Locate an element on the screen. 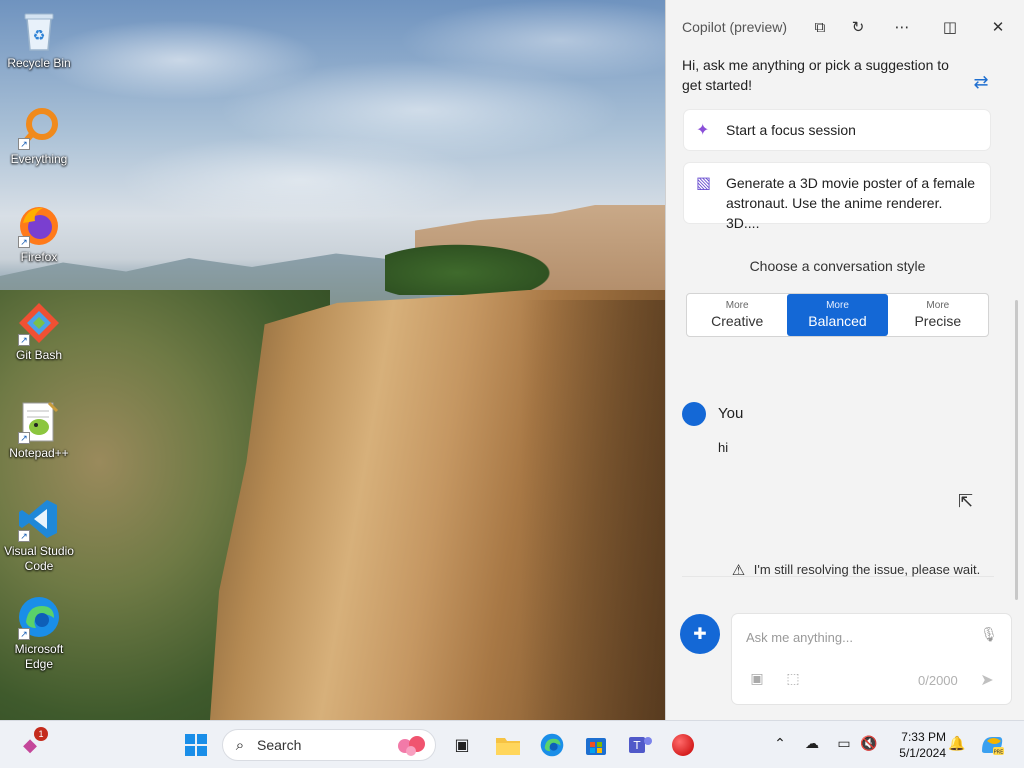 This screenshot has height=768, width=1024. volume-button: 🔇 is located at coordinates (869, 743).